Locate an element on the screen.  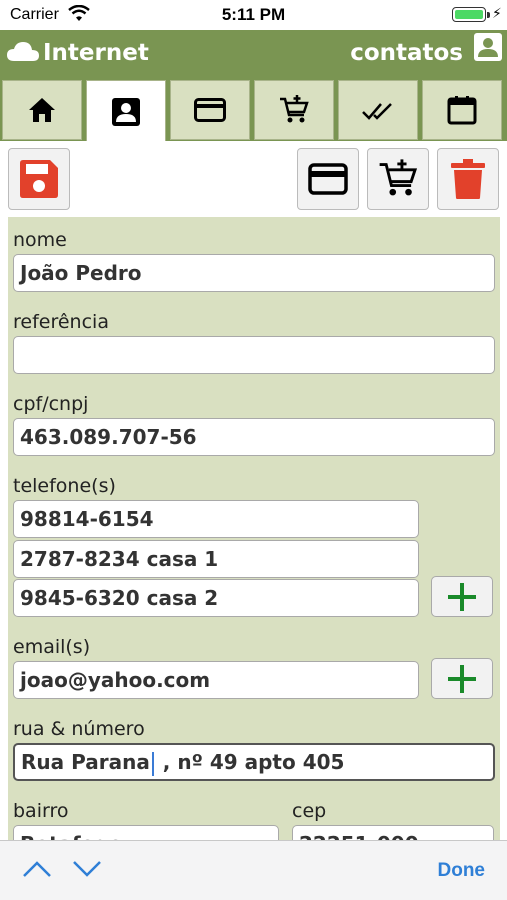
app-header: Internet contatos is located at coordinates (253, 54).